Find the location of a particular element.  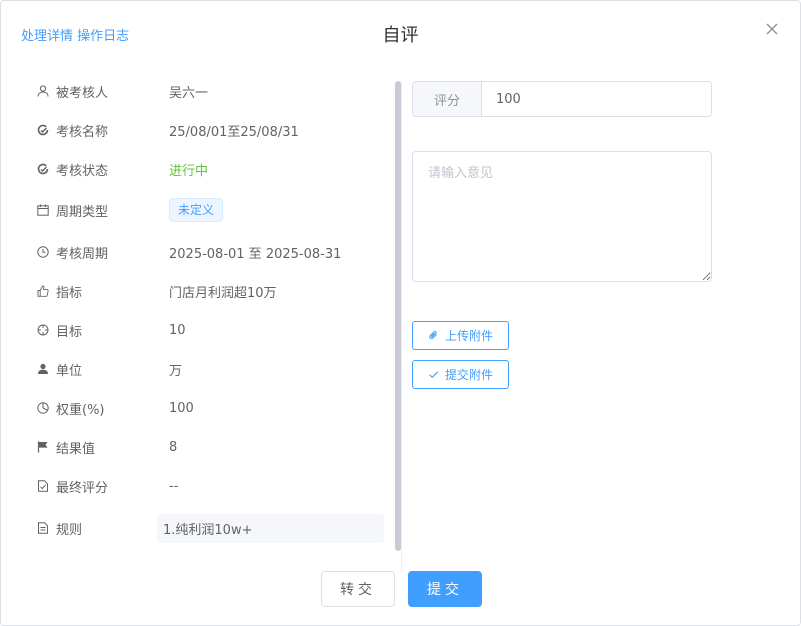

info-value: 2025-08-01 至 2025-08-31 is located at coordinates (255, 254).